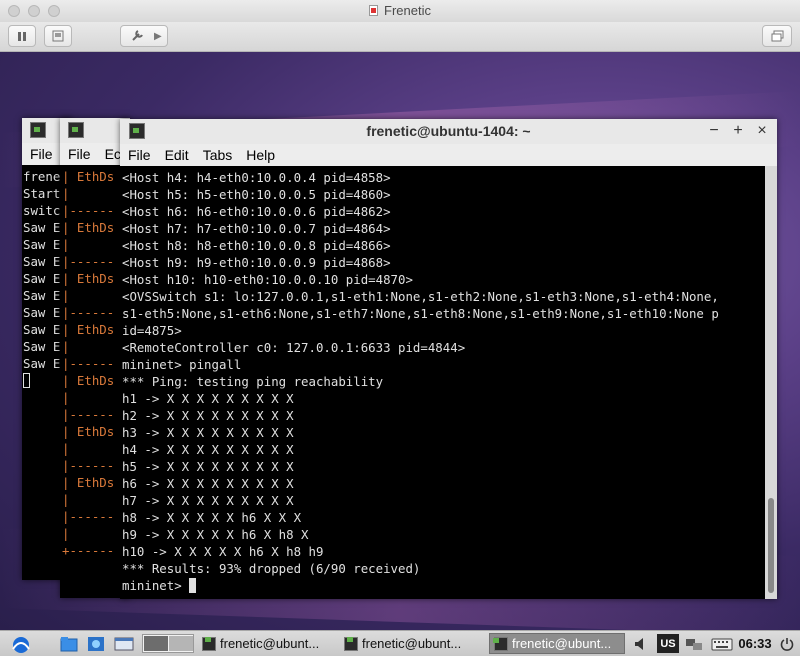 Image resolution: width=800 pixels, height=656 pixels. Describe the element at coordinates (137, 35) in the screenshot. I see `wrench-icon` at that location.